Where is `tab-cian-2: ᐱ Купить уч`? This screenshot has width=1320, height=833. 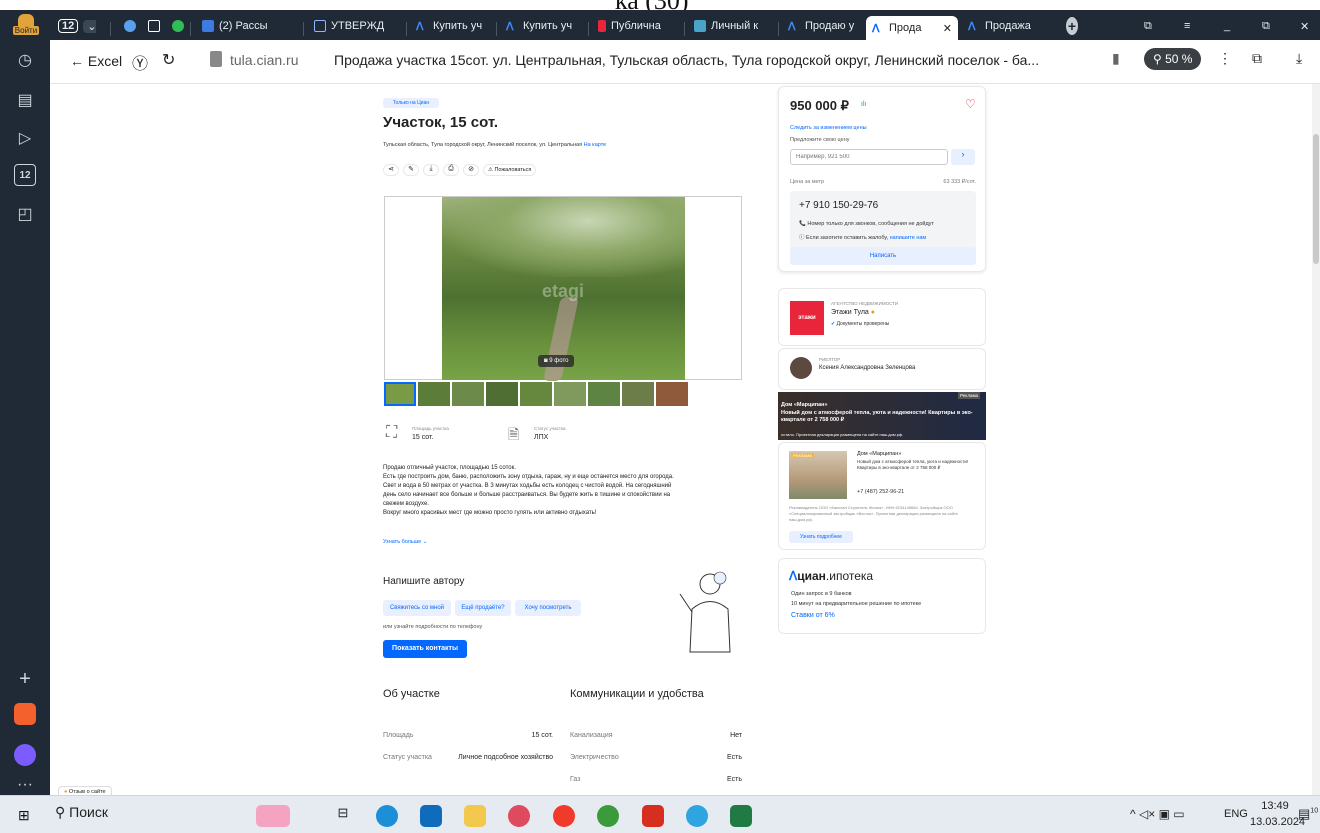
tab-cian-2: ᐱ Купить уч is located at coordinates (542, 26).